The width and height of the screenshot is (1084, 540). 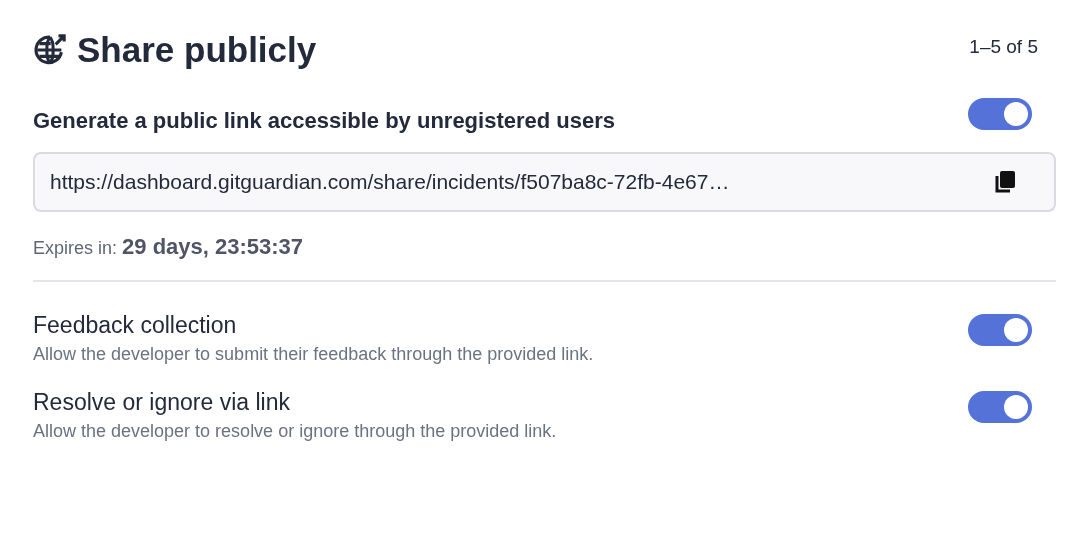 What do you see at coordinates (313, 354) in the screenshot?
I see `setting-description: Allow the developer to submit their feedback through the provided link.` at bounding box center [313, 354].